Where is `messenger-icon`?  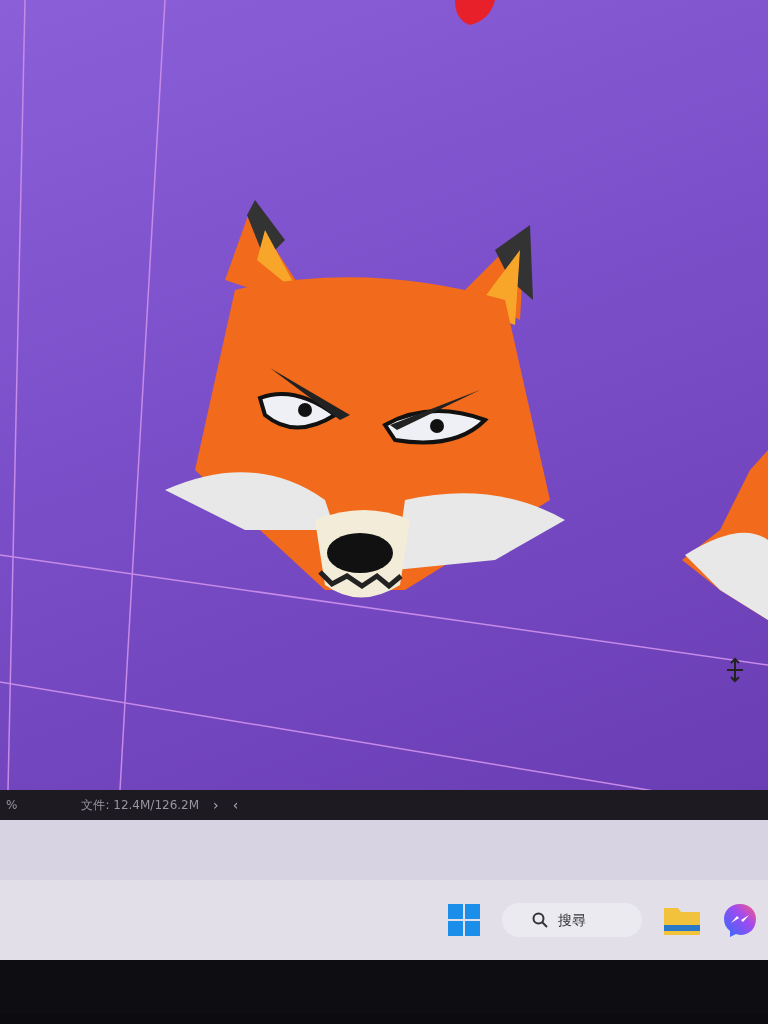 messenger-icon is located at coordinates (740, 920).